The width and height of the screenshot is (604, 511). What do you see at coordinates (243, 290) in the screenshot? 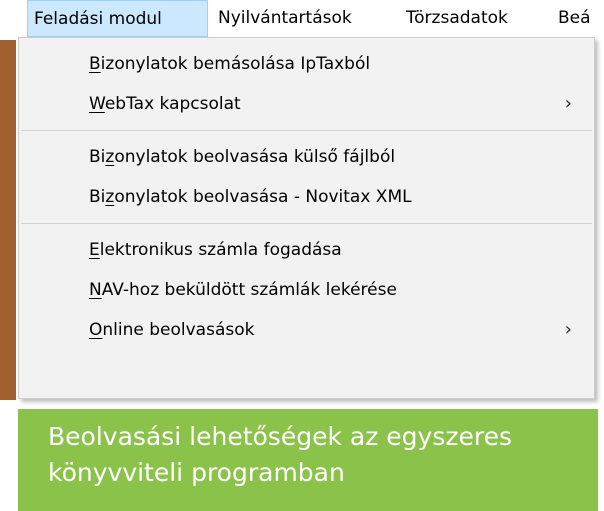
I see `menu-item-label: NAV-hoz beküldött számlák lekérése` at bounding box center [243, 290].